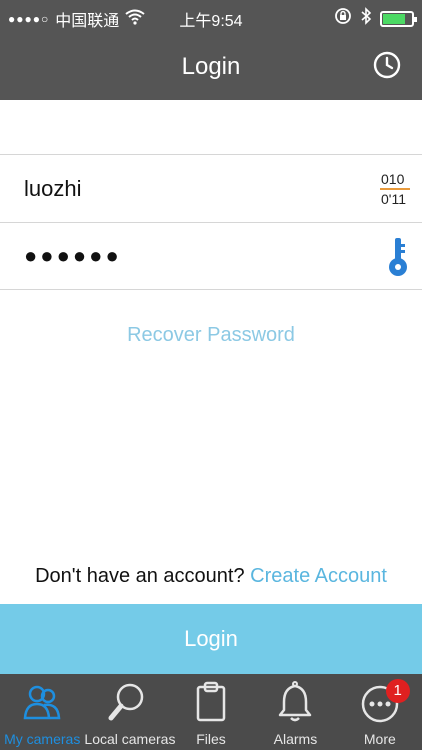 This screenshot has height=750, width=422. Describe the element at coordinates (211, 702) in the screenshot. I see `clipboard-icon` at that location.